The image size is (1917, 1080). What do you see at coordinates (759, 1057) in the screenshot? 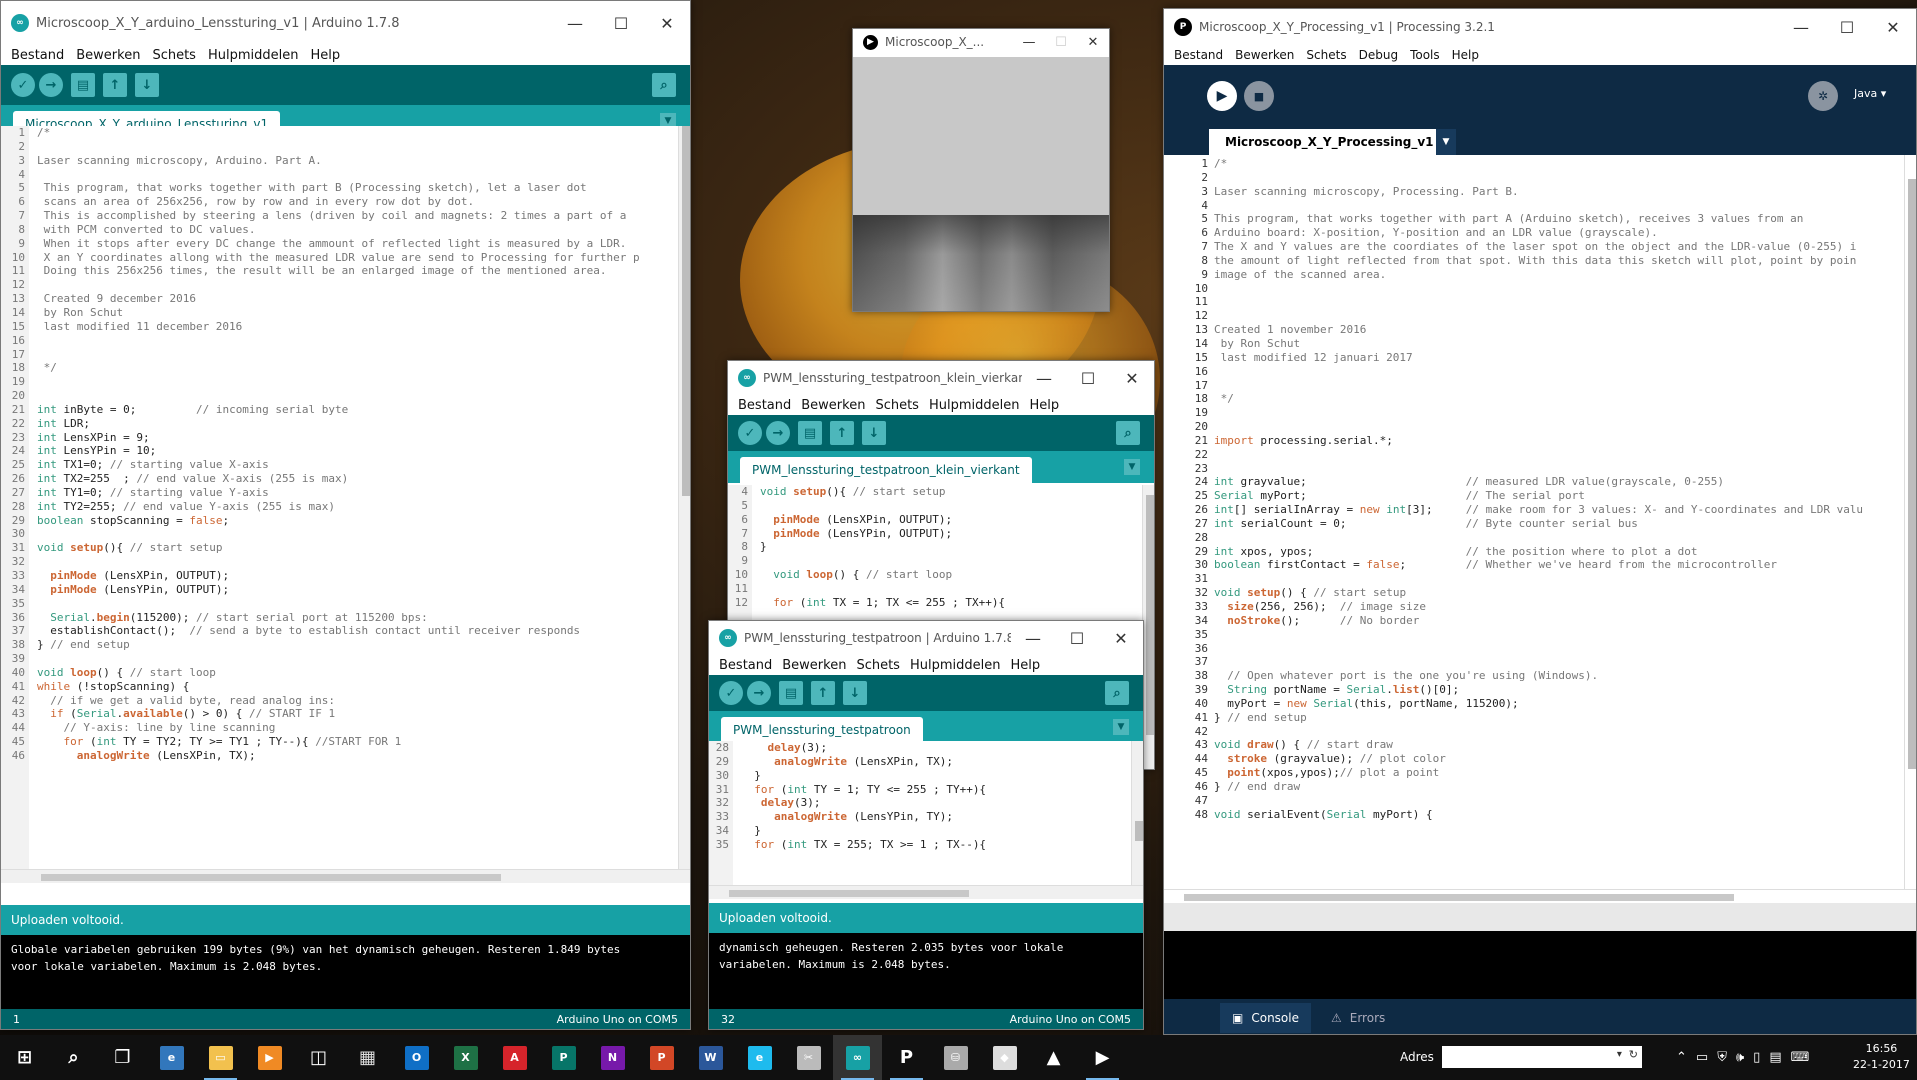
I see `internet-explorer-icon: e` at bounding box center [759, 1057].